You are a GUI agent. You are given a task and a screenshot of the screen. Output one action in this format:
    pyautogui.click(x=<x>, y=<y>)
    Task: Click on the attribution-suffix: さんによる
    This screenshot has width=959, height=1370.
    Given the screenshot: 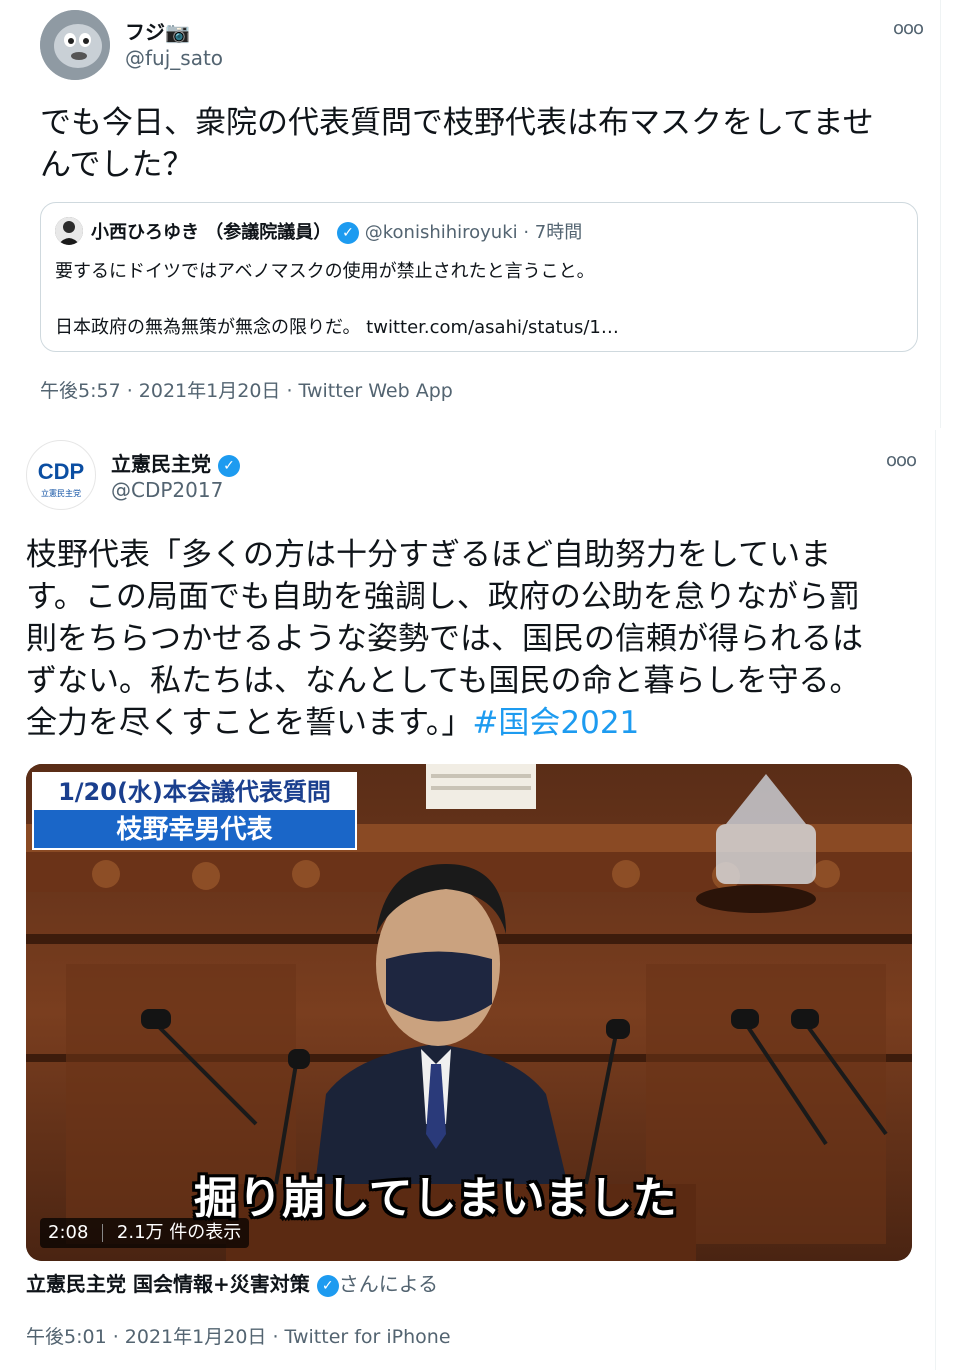 What is the action you would take?
    pyautogui.click(x=388, y=1284)
    